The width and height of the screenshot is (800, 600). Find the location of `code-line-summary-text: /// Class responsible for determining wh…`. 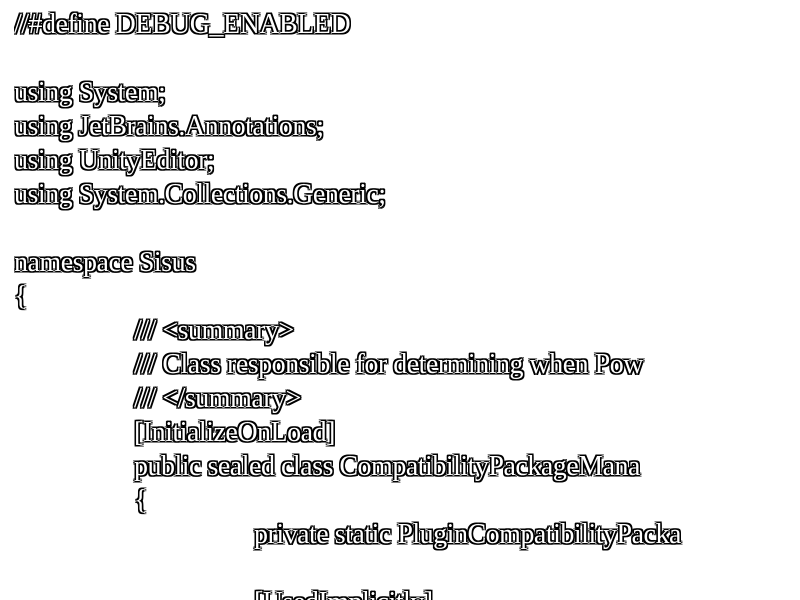

code-line-summary-text: /// Class responsible for determining wh… is located at coordinates (388, 364).